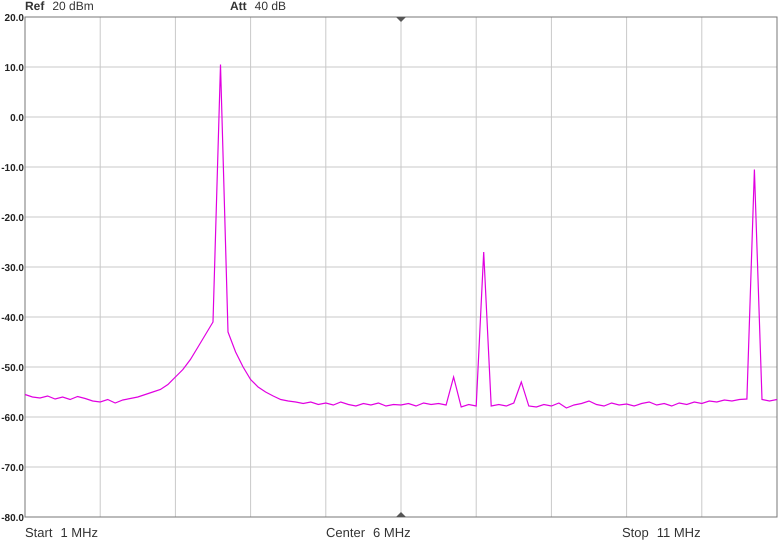 This screenshot has height=542, width=778. I want to click on tick-label: -60.0, so click(12, 418).